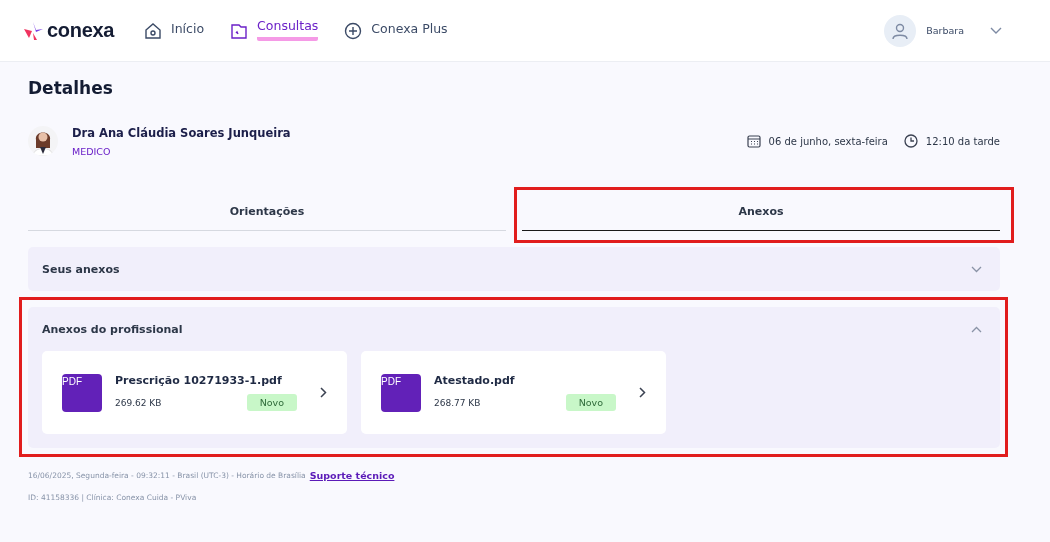 The height and width of the screenshot is (542, 1050). Describe the element at coordinates (753, 141) in the screenshot. I see `calendar-icon` at that location.